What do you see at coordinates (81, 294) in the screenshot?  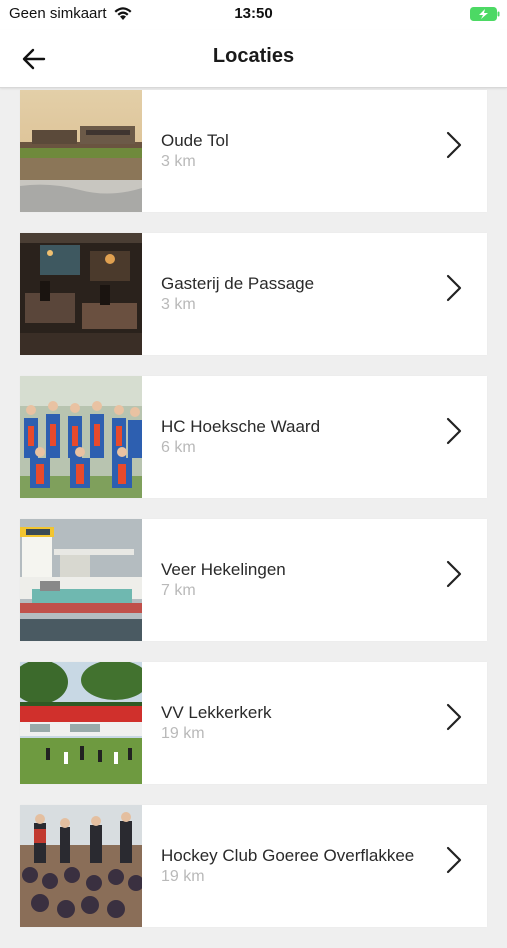 I see `restaurant-interior-photo` at bounding box center [81, 294].